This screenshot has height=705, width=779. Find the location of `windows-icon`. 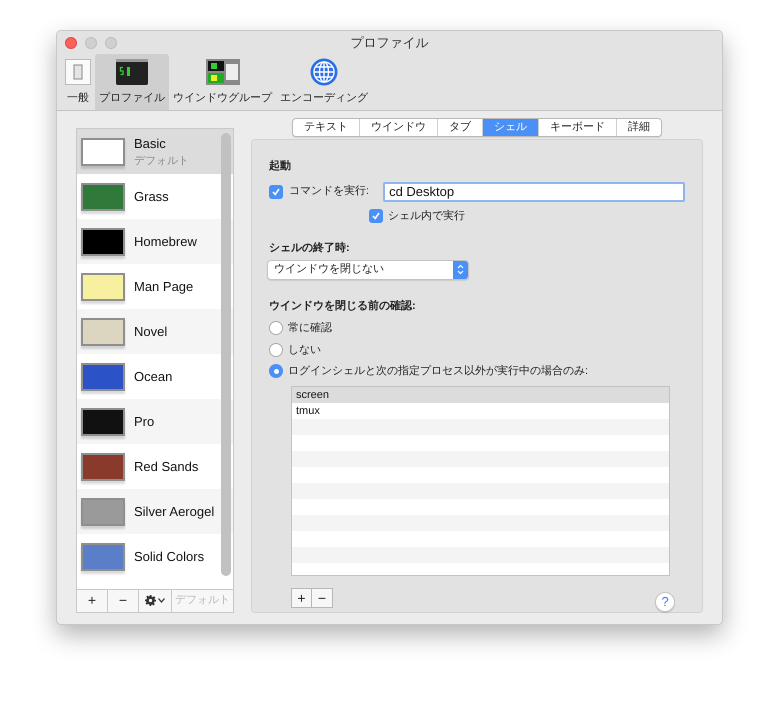

windows-icon is located at coordinates (223, 71).